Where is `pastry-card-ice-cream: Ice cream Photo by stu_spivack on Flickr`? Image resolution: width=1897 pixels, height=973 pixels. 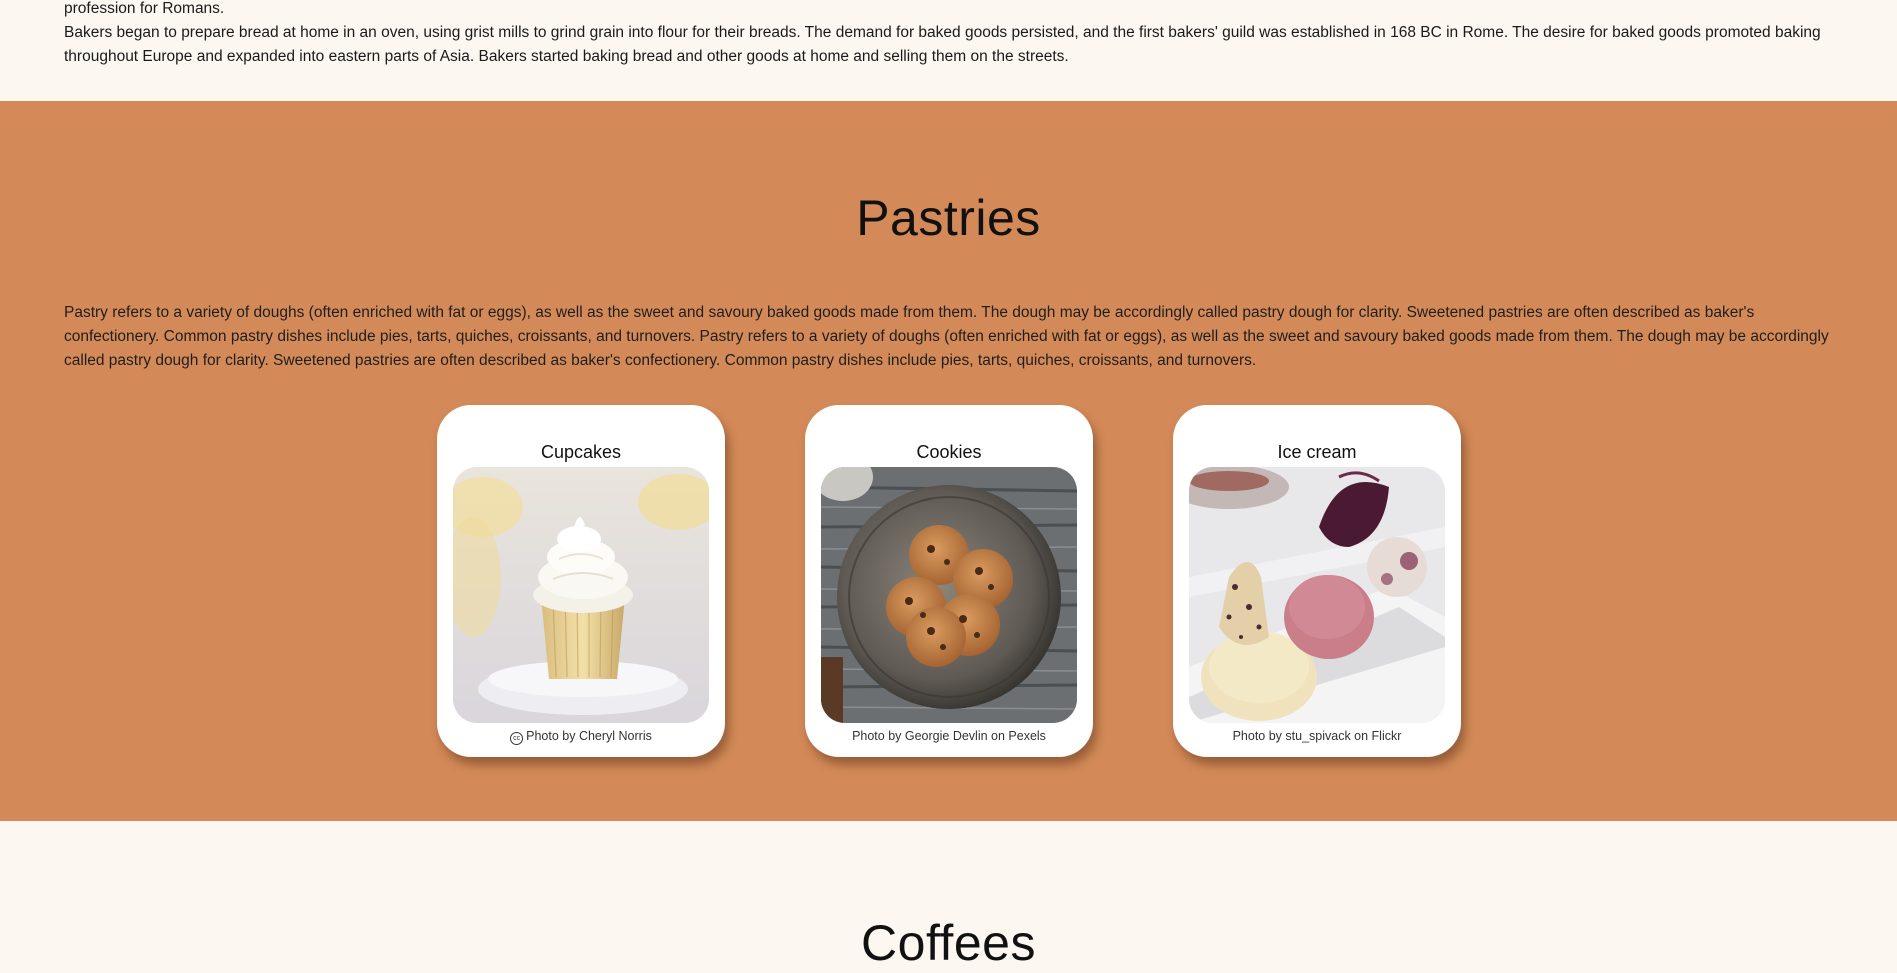
pastry-card-ice-cream: Ice cream Photo by stu_spivack on Flickr is located at coordinates (1317, 581).